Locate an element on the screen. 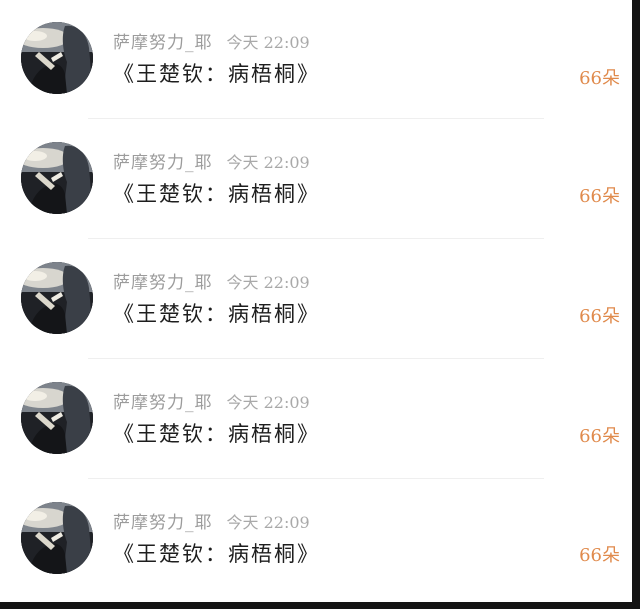 The height and width of the screenshot is (609, 640). screen-edge-bottom is located at coordinates (320, 605).